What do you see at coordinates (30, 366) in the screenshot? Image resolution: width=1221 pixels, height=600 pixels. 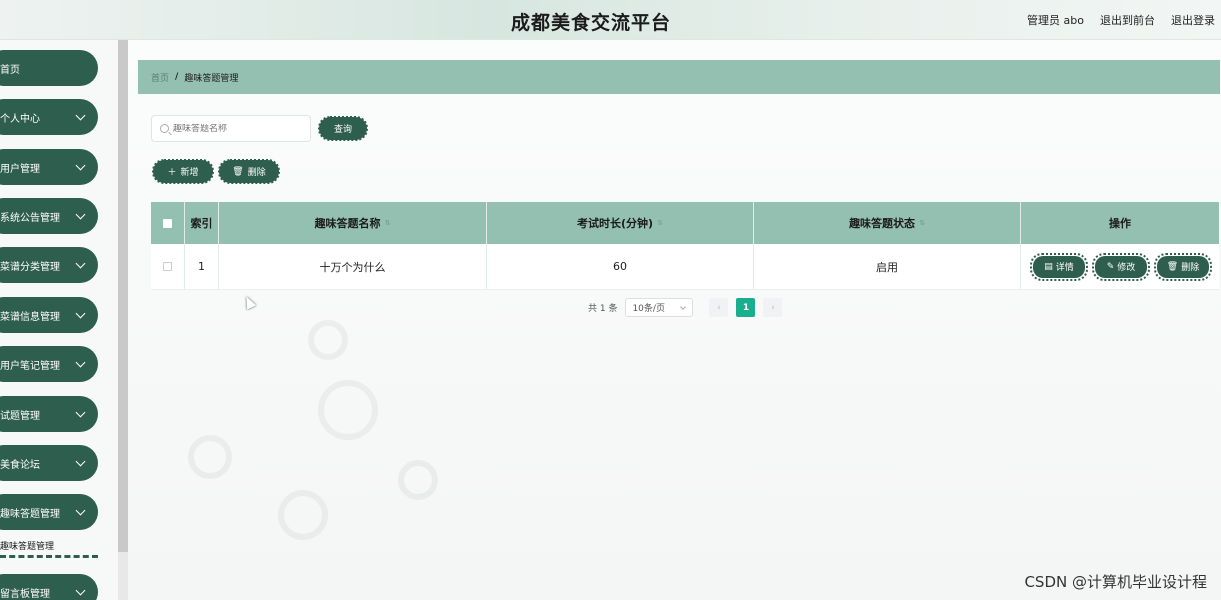 I see `sidebar-item-label: 用户笔记管理` at bounding box center [30, 366].